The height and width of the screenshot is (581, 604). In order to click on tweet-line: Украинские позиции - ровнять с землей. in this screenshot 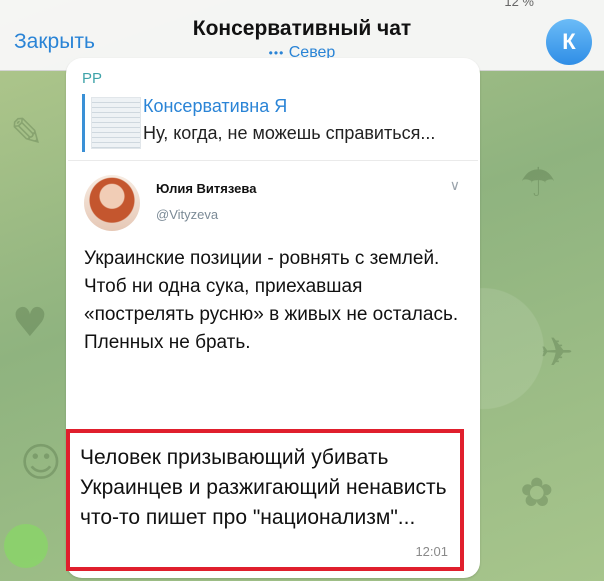, I will do `click(262, 258)`.